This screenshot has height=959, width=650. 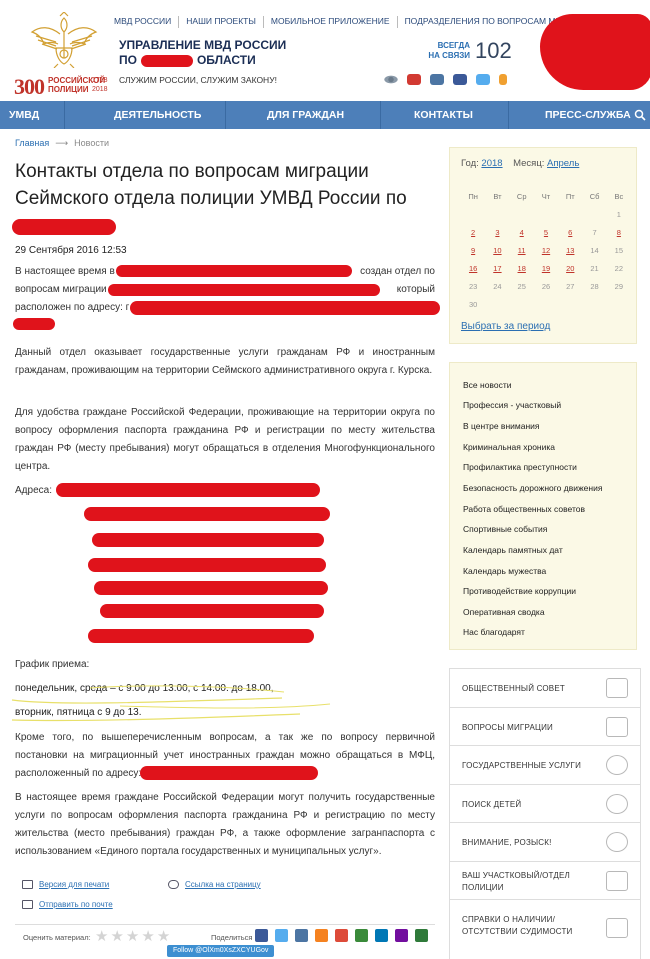 I want to click on nav-item-for-citizens: ДЛЯ ГРАЖДАН, so click(x=305, y=115).